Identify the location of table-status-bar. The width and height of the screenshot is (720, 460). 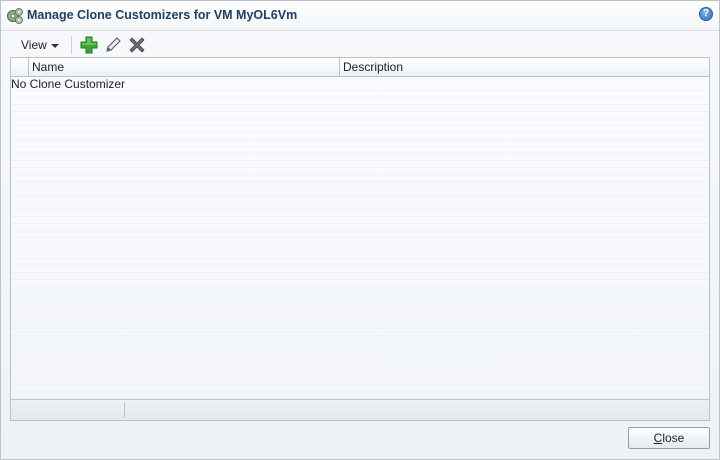
(360, 409).